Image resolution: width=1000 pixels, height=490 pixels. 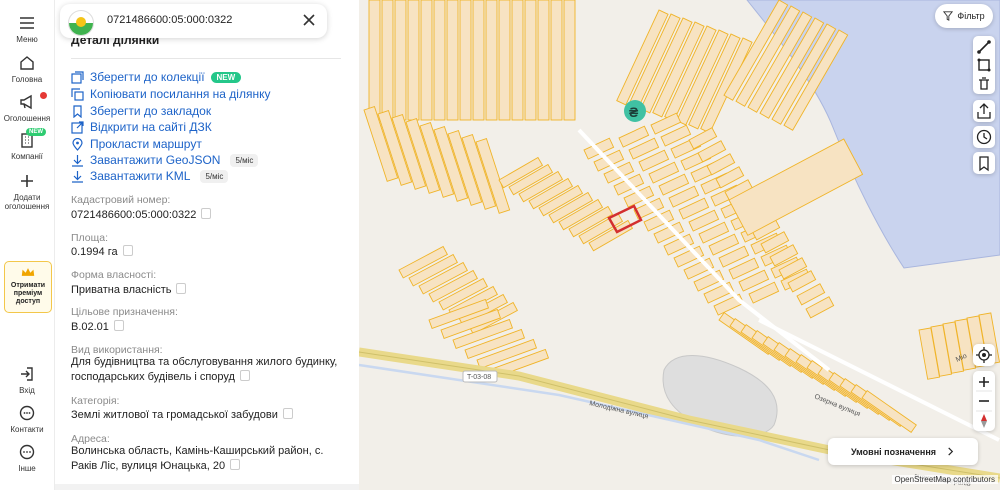 I want to click on bookmark-link: Зберегти до закладок, so click(x=141, y=111).